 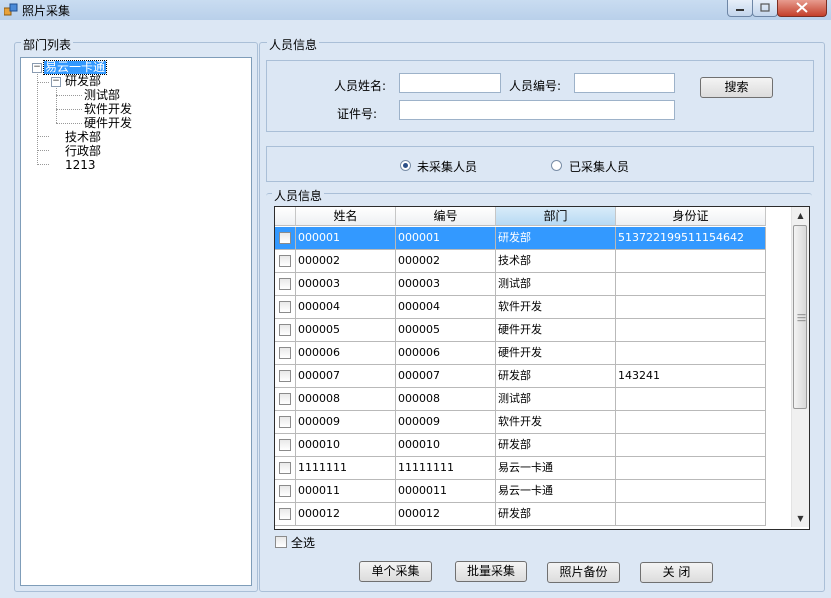 What do you see at coordinates (446, 399) in the screenshot?
I see `cell-number: 000008` at bounding box center [446, 399].